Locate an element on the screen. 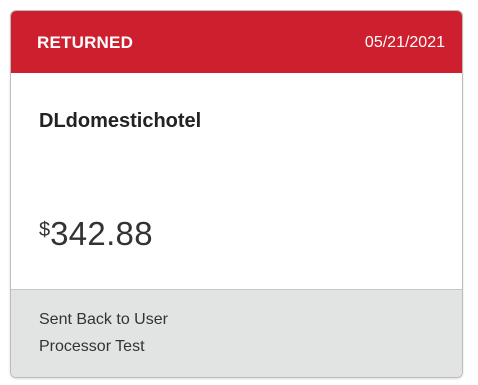 This screenshot has width=478, height=385. currency-symbol: $ is located at coordinates (45, 230).